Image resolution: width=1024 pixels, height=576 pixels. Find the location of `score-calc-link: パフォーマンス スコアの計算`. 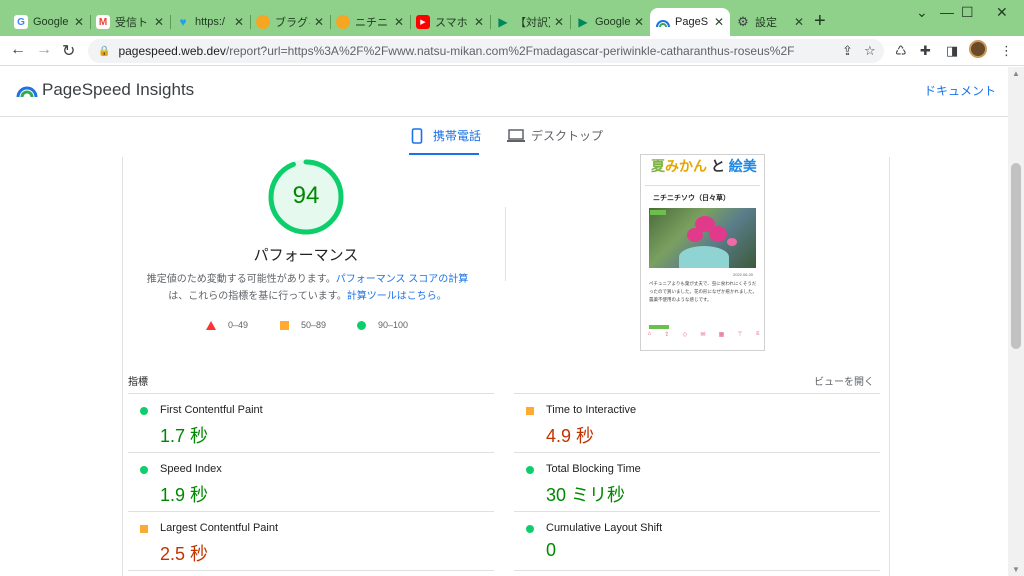

score-calc-link: パフォーマンス スコアの計算 is located at coordinates (402, 279).